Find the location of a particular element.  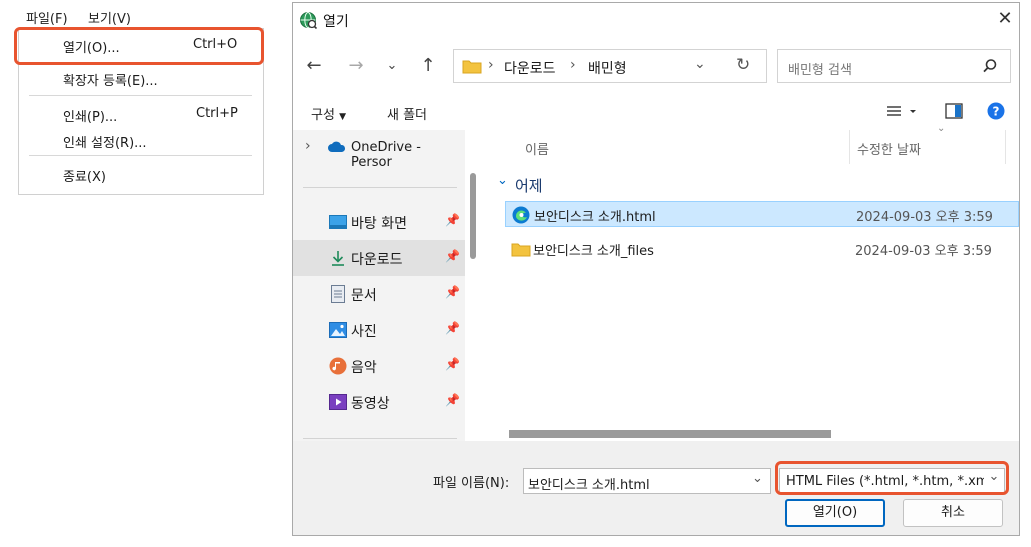

caret-down-icon: ▼ is located at coordinates (342, 117).